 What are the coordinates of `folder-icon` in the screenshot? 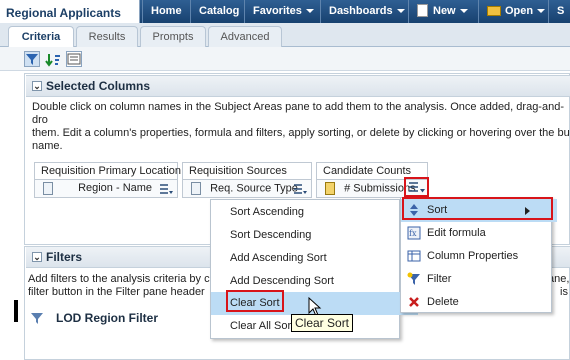 It's located at (494, 11).